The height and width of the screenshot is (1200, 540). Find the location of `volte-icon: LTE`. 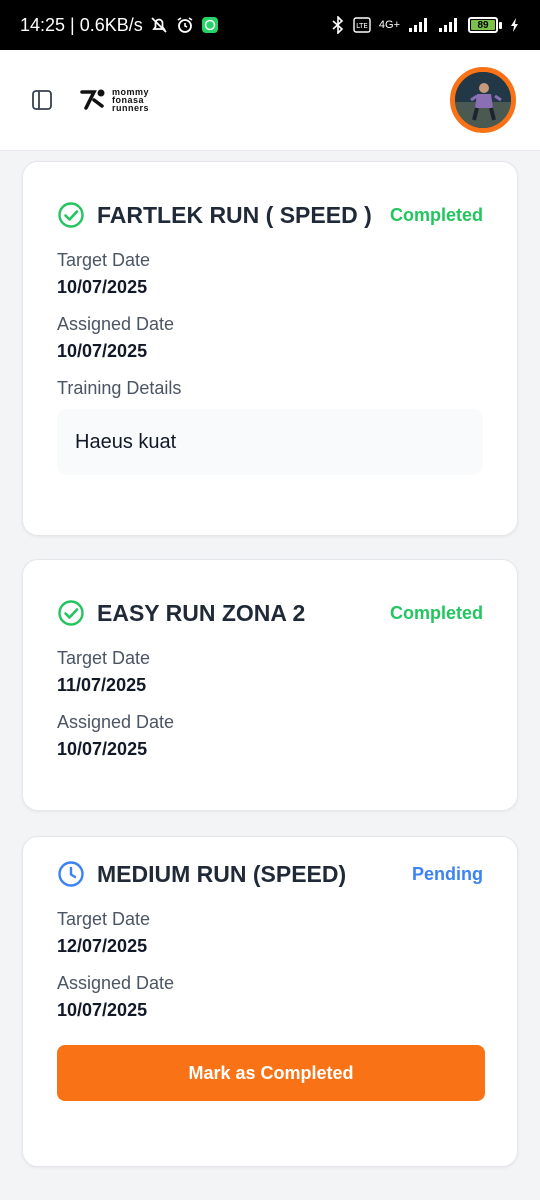

volte-icon: LTE is located at coordinates (362, 25).